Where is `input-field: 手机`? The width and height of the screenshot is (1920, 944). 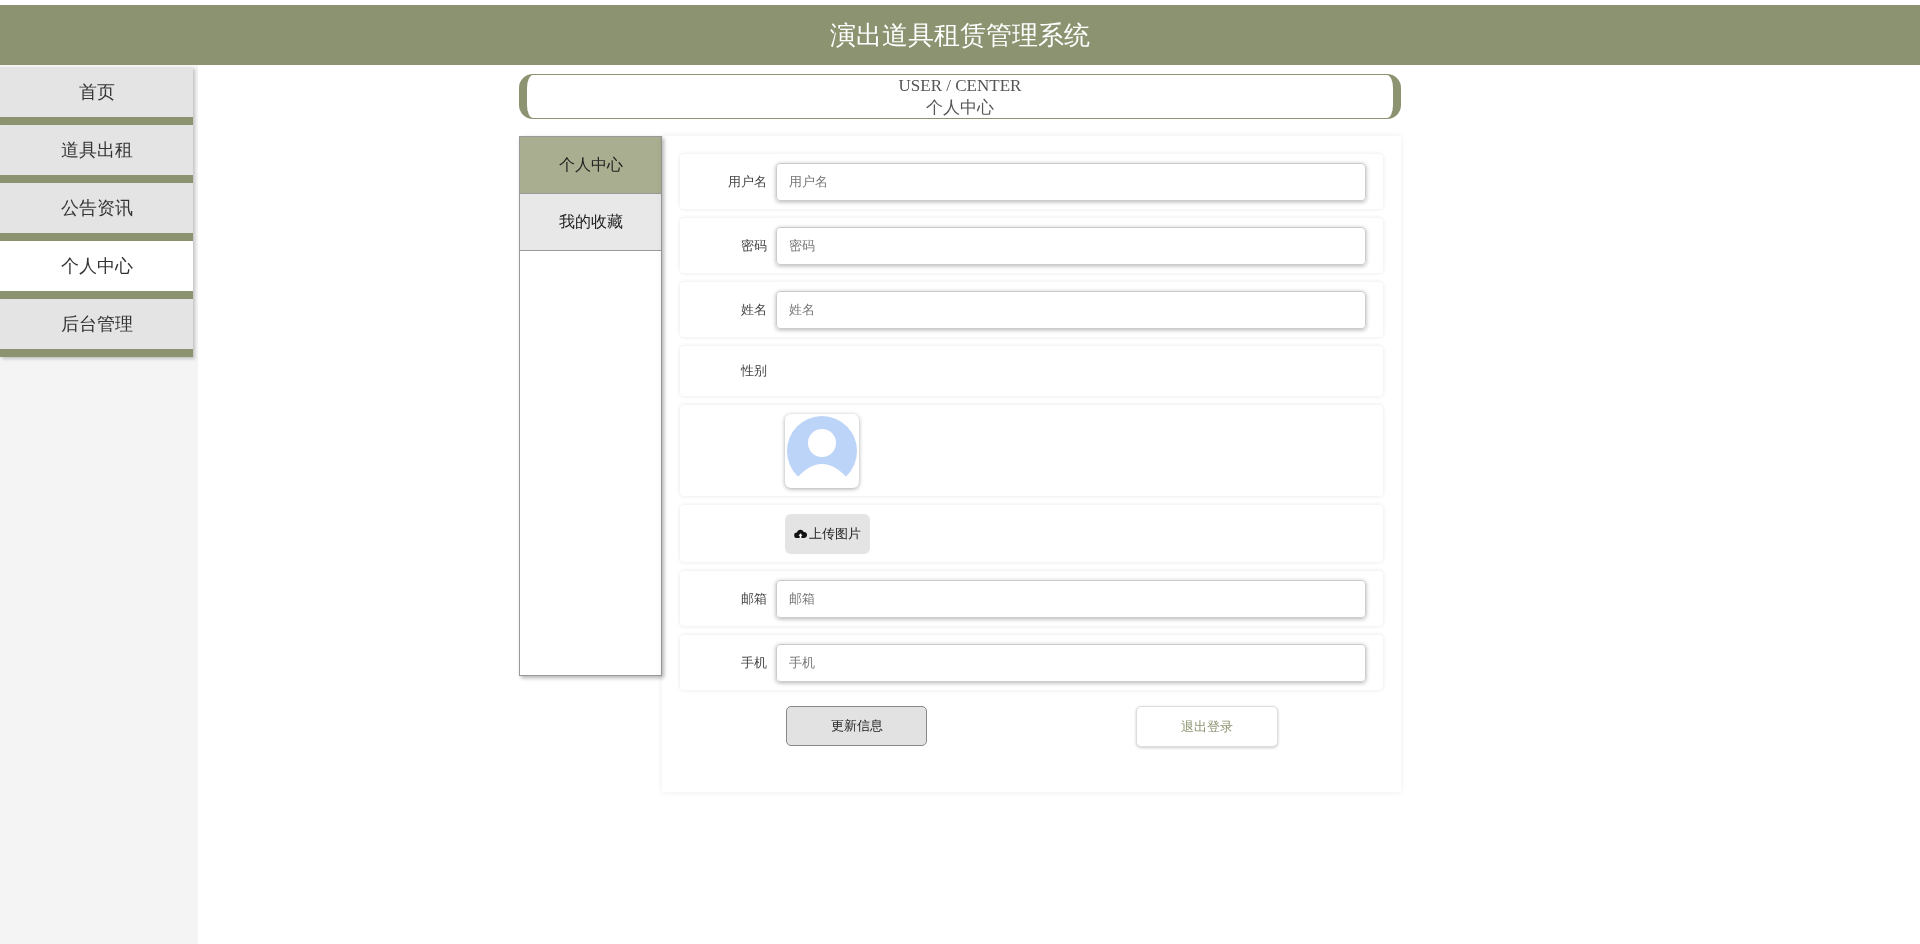 input-field: 手机 is located at coordinates (1071, 662).